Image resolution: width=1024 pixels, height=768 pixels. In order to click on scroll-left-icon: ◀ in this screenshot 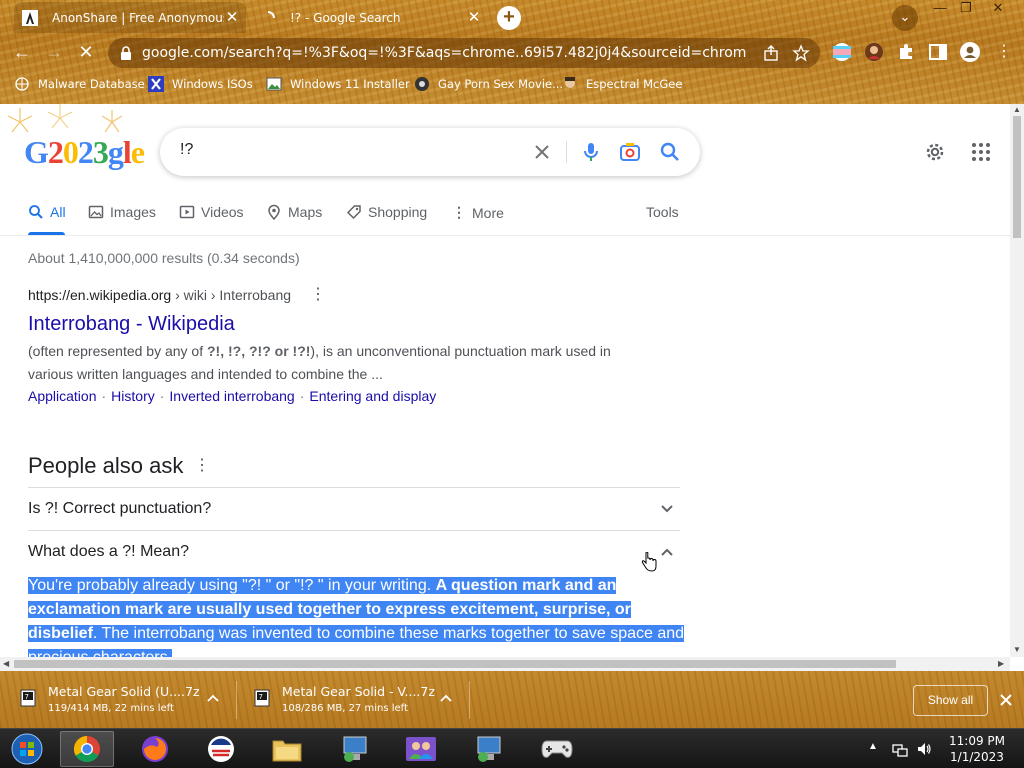, I will do `click(6, 663)`.